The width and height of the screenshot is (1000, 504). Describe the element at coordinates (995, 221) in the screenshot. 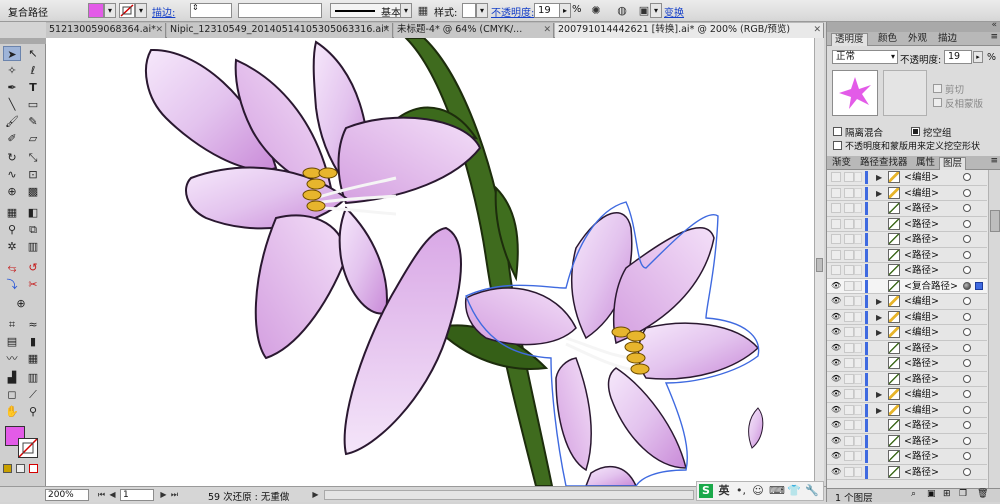

I see `scroll-thumb` at that location.